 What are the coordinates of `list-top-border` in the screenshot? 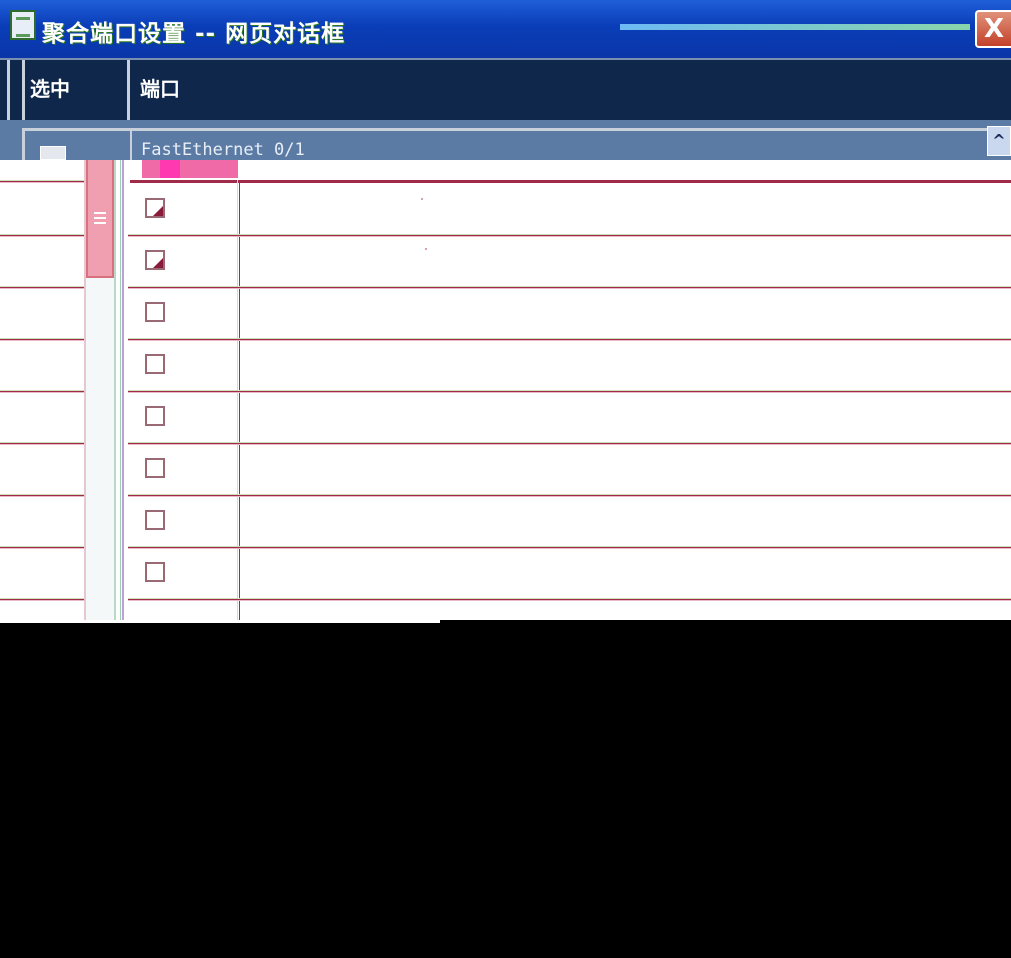 It's located at (570, 181).